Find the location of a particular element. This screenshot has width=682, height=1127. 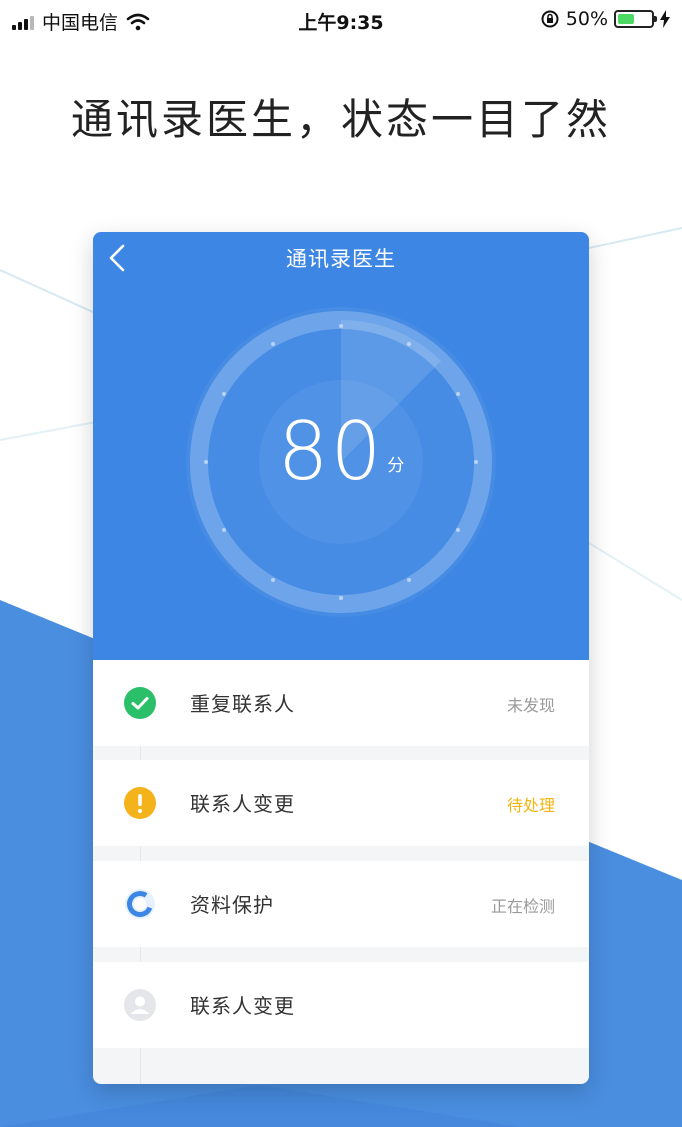

charging-bolt-icon is located at coordinates (665, 19).